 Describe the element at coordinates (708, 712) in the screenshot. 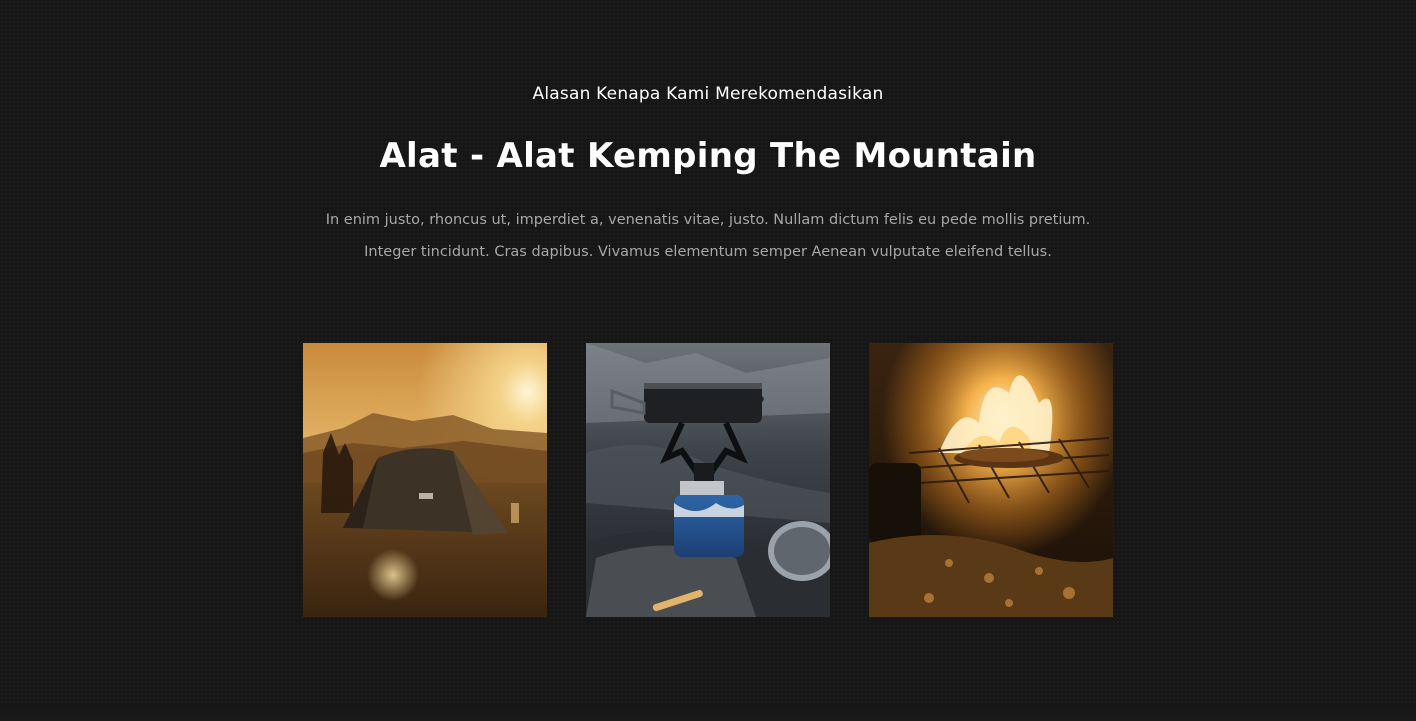

I see `section-bottom-edge` at that location.